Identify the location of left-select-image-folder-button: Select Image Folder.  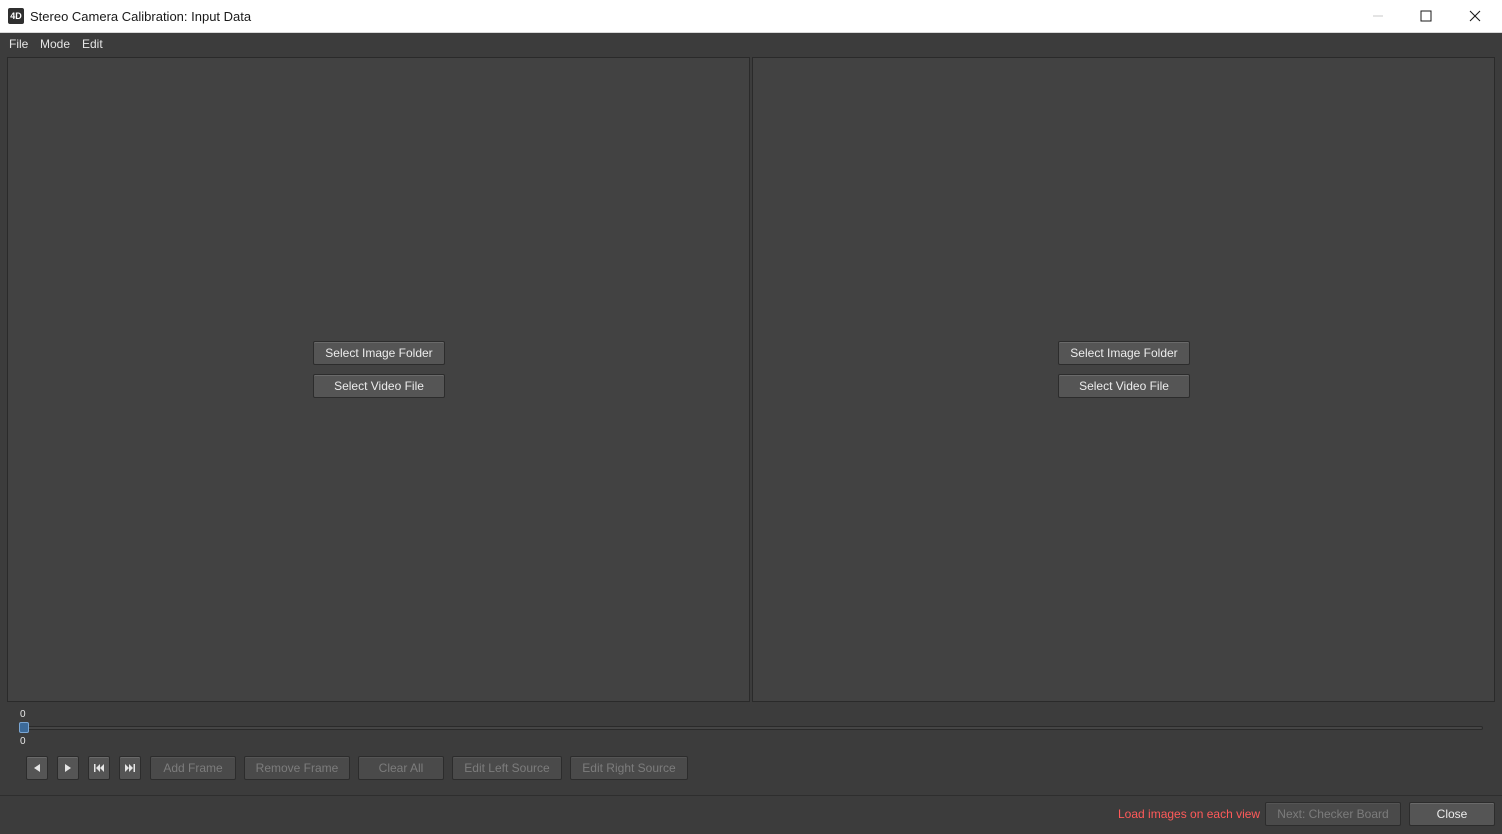
(379, 353).